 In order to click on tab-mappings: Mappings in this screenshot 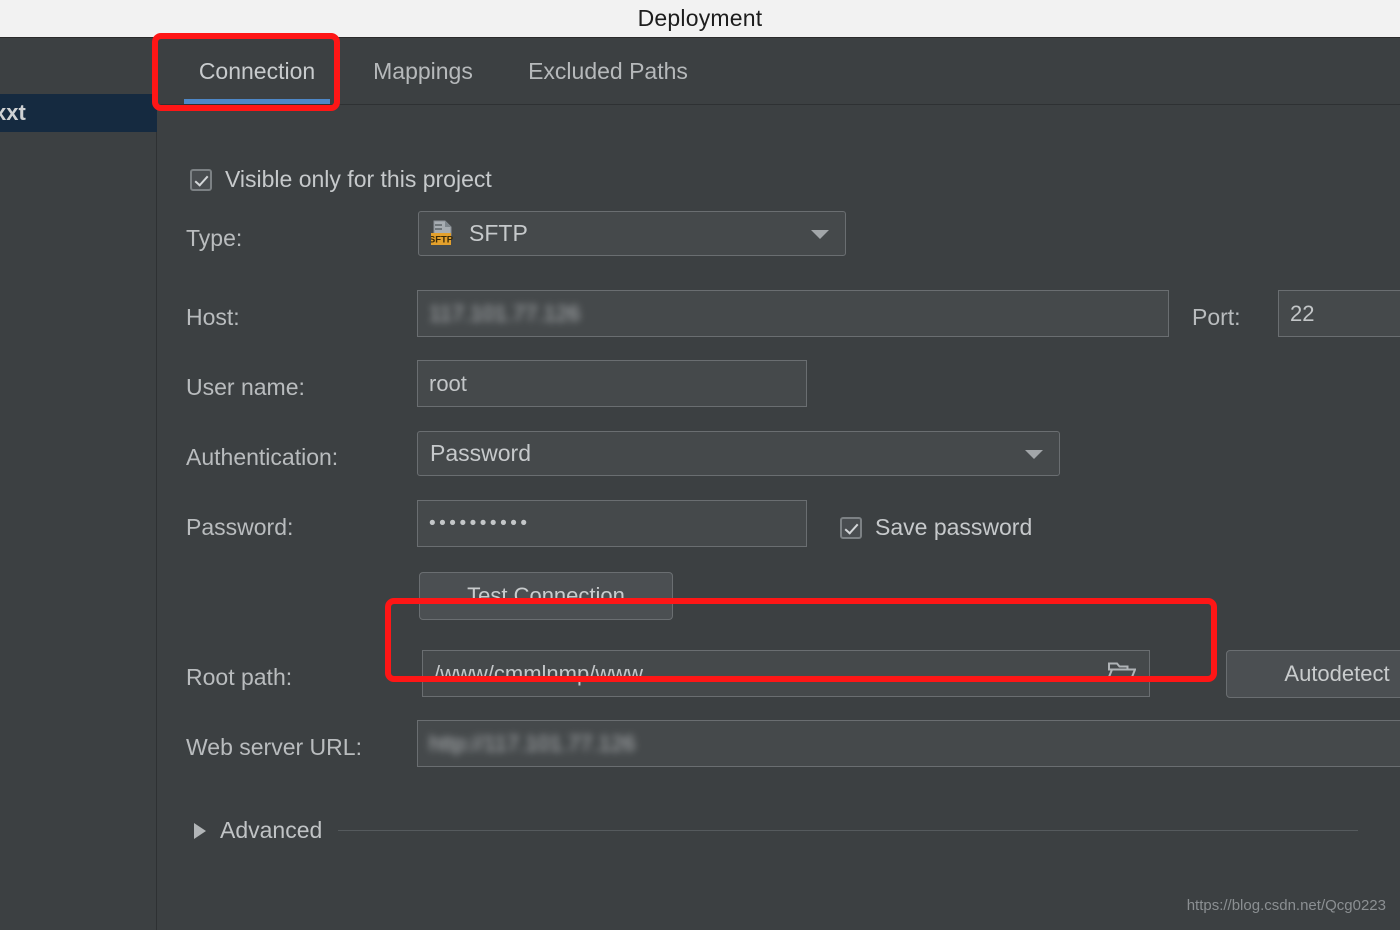, I will do `click(423, 71)`.